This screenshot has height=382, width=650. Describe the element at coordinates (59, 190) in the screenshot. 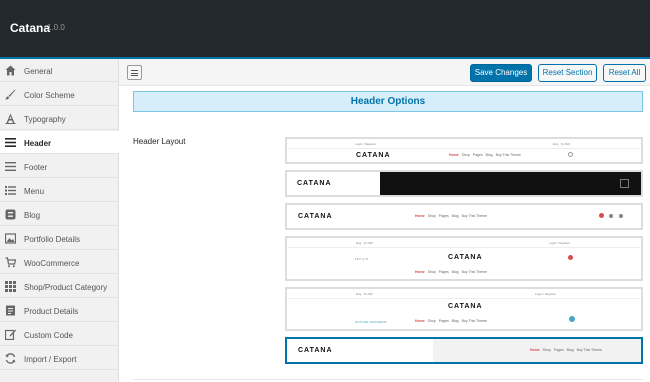

I see `sidebar-item-menu: Menu` at that location.